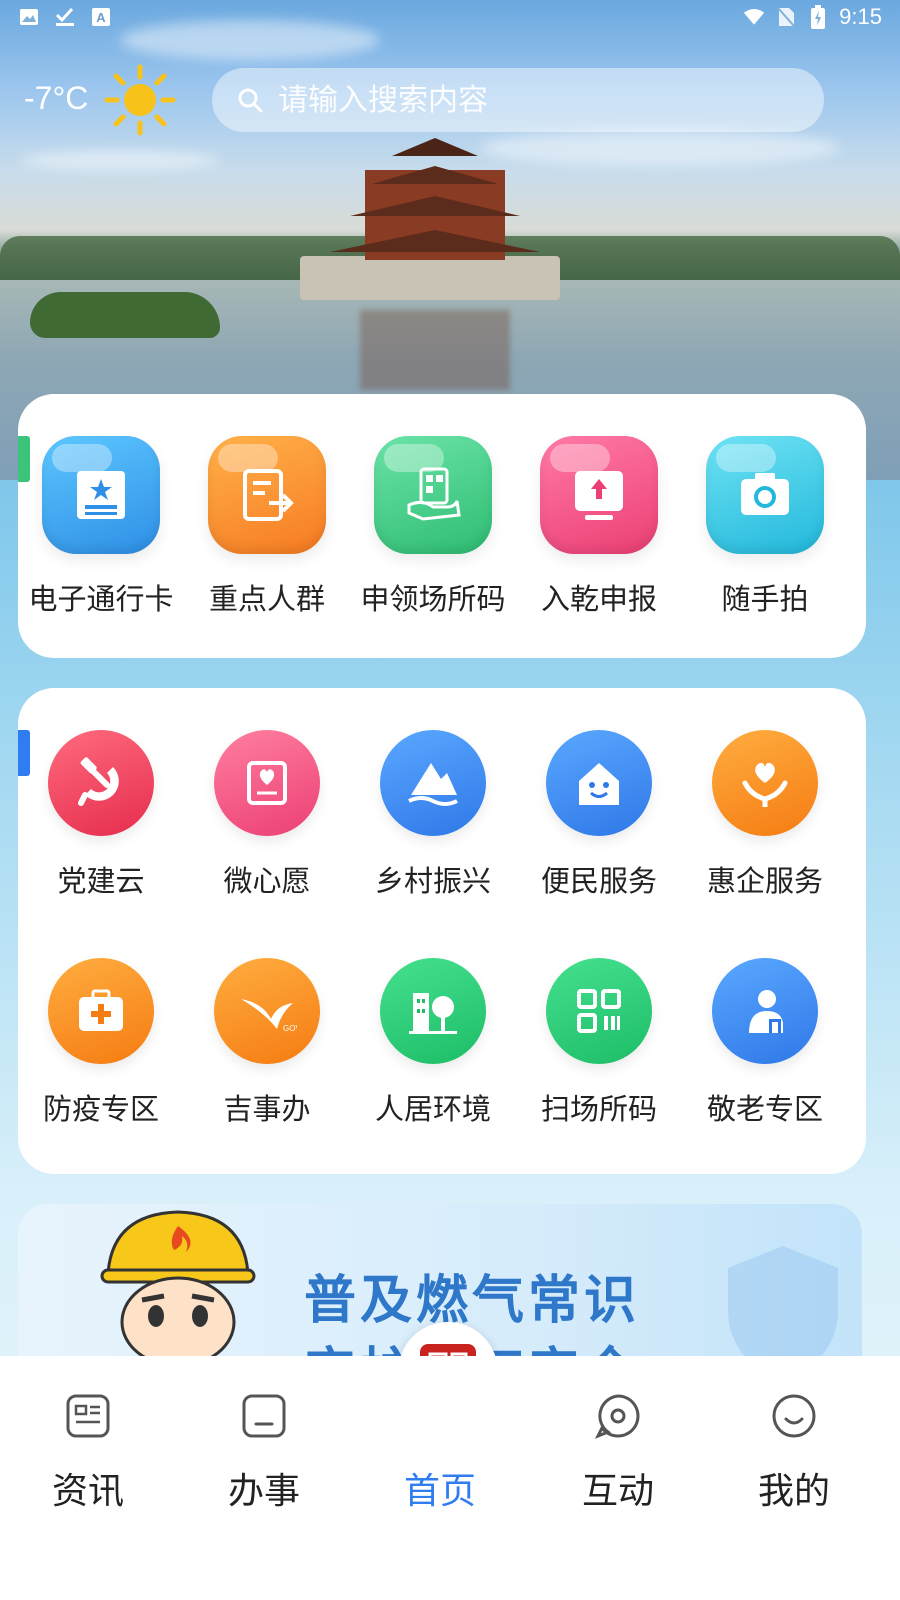 This screenshot has height=1600, width=900. I want to click on worker-character, so click(178, 1286).